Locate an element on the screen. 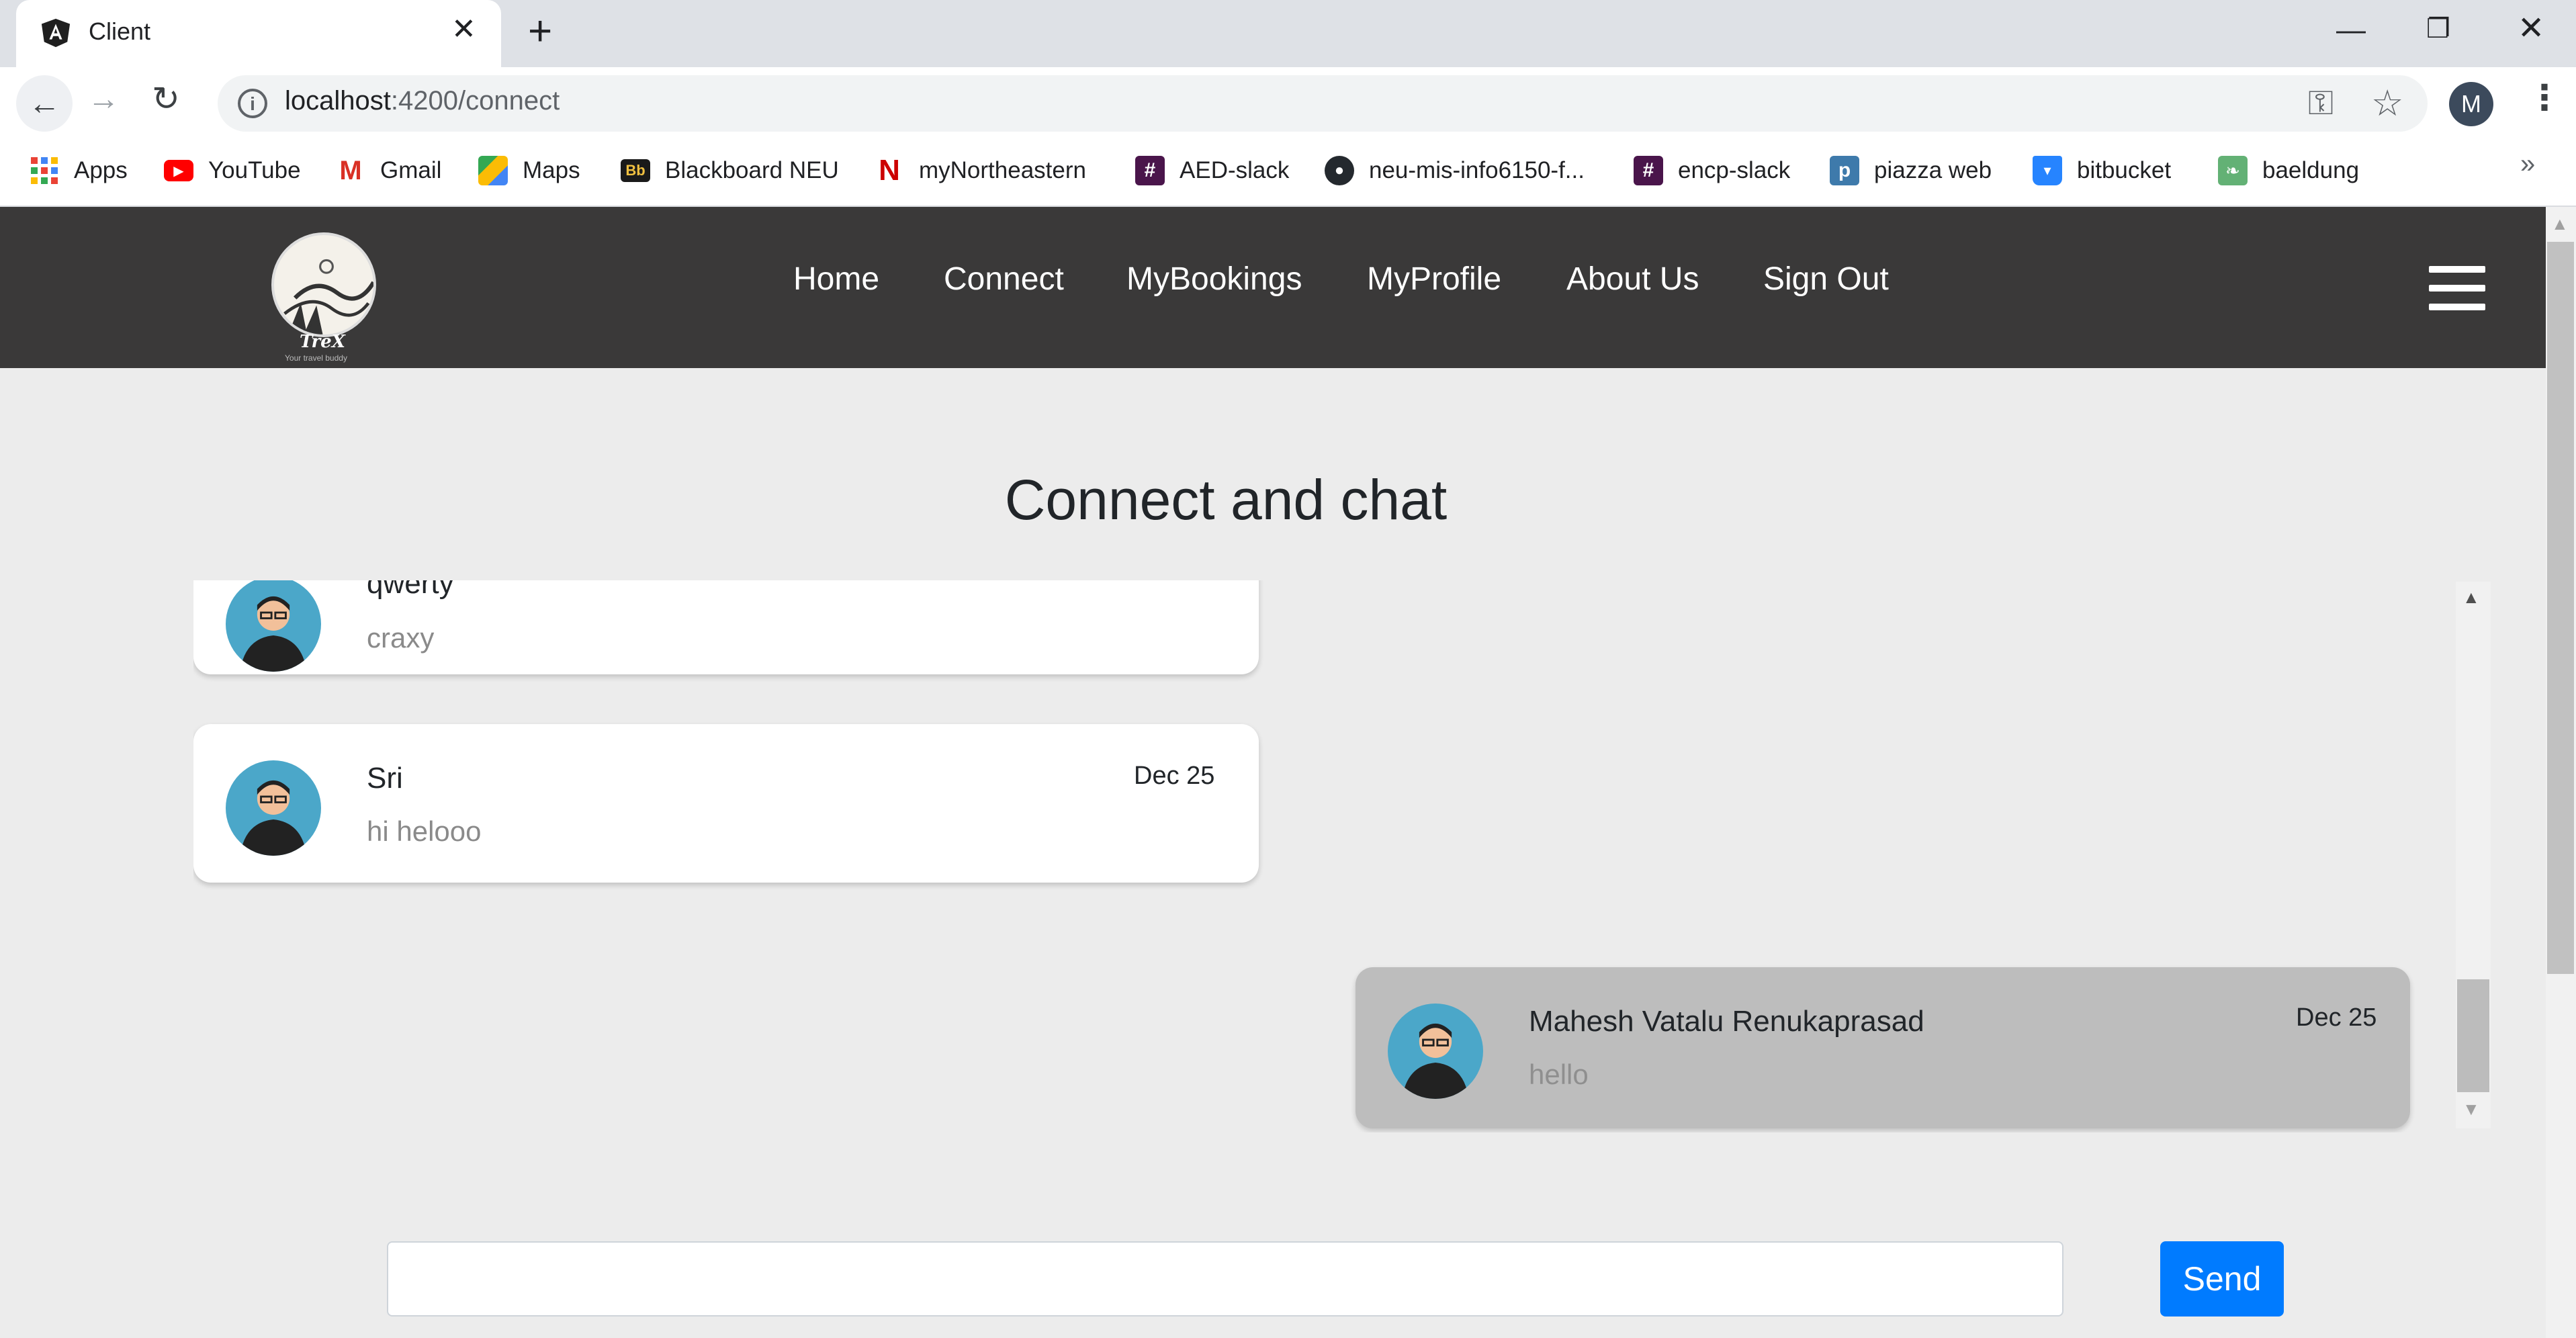 This screenshot has width=2576, height=1338. logo-tagline: Your travel buddy is located at coordinates (316, 358).